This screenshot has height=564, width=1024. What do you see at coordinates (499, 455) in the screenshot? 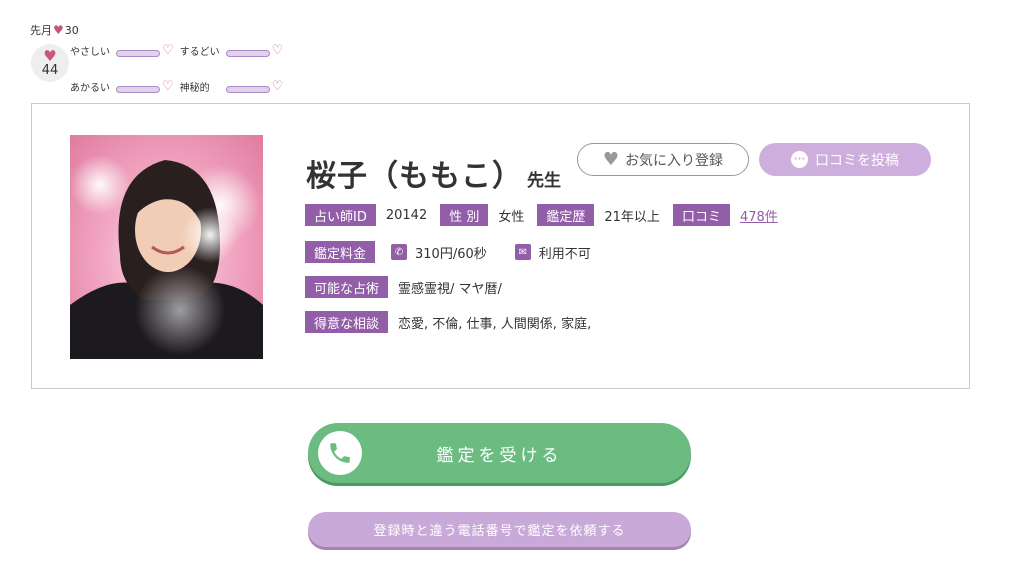
I see `start-reading-label: 鑑定を受ける` at bounding box center [499, 455].